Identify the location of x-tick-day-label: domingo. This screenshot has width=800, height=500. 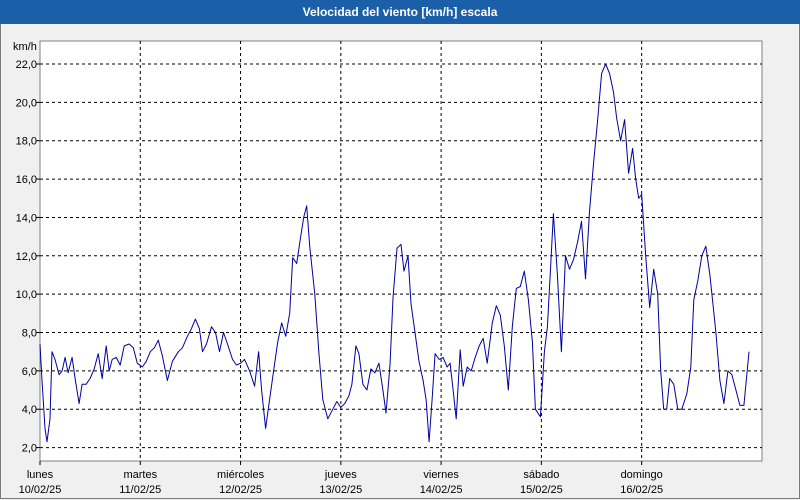
(642, 475).